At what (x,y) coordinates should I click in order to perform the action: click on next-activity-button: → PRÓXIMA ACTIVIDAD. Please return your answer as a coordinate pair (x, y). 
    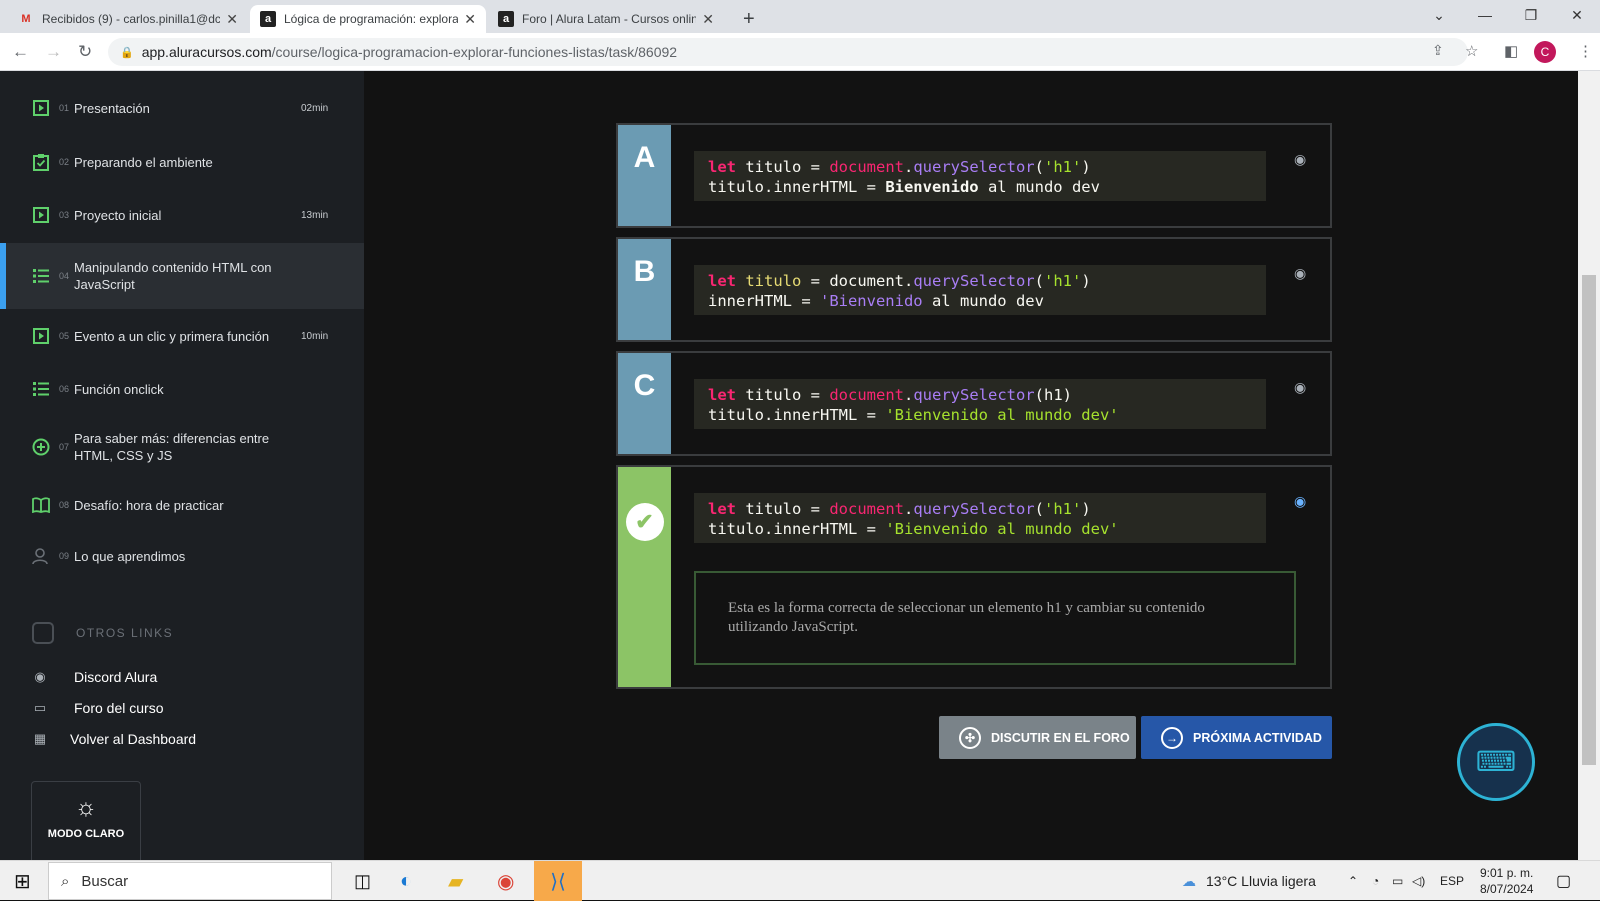
    Looking at the image, I should click on (1236, 737).